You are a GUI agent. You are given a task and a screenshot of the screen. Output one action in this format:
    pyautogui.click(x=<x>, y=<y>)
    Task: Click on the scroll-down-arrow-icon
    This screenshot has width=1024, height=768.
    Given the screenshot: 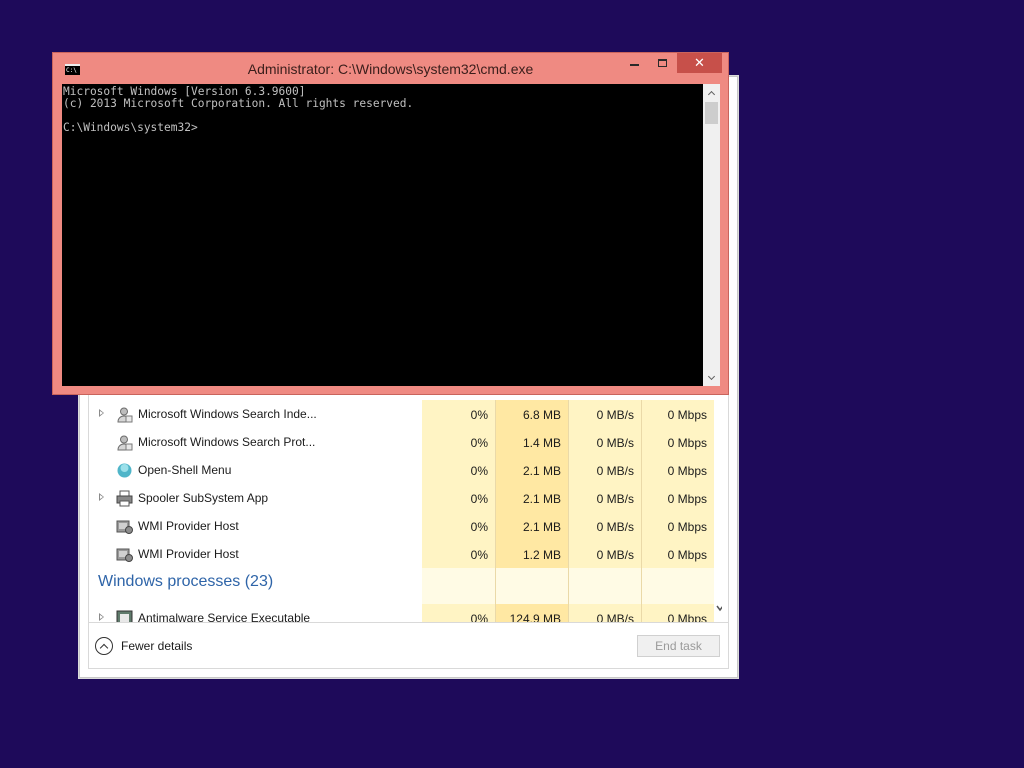 What is the action you would take?
    pyautogui.click(x=711, y=377)
    